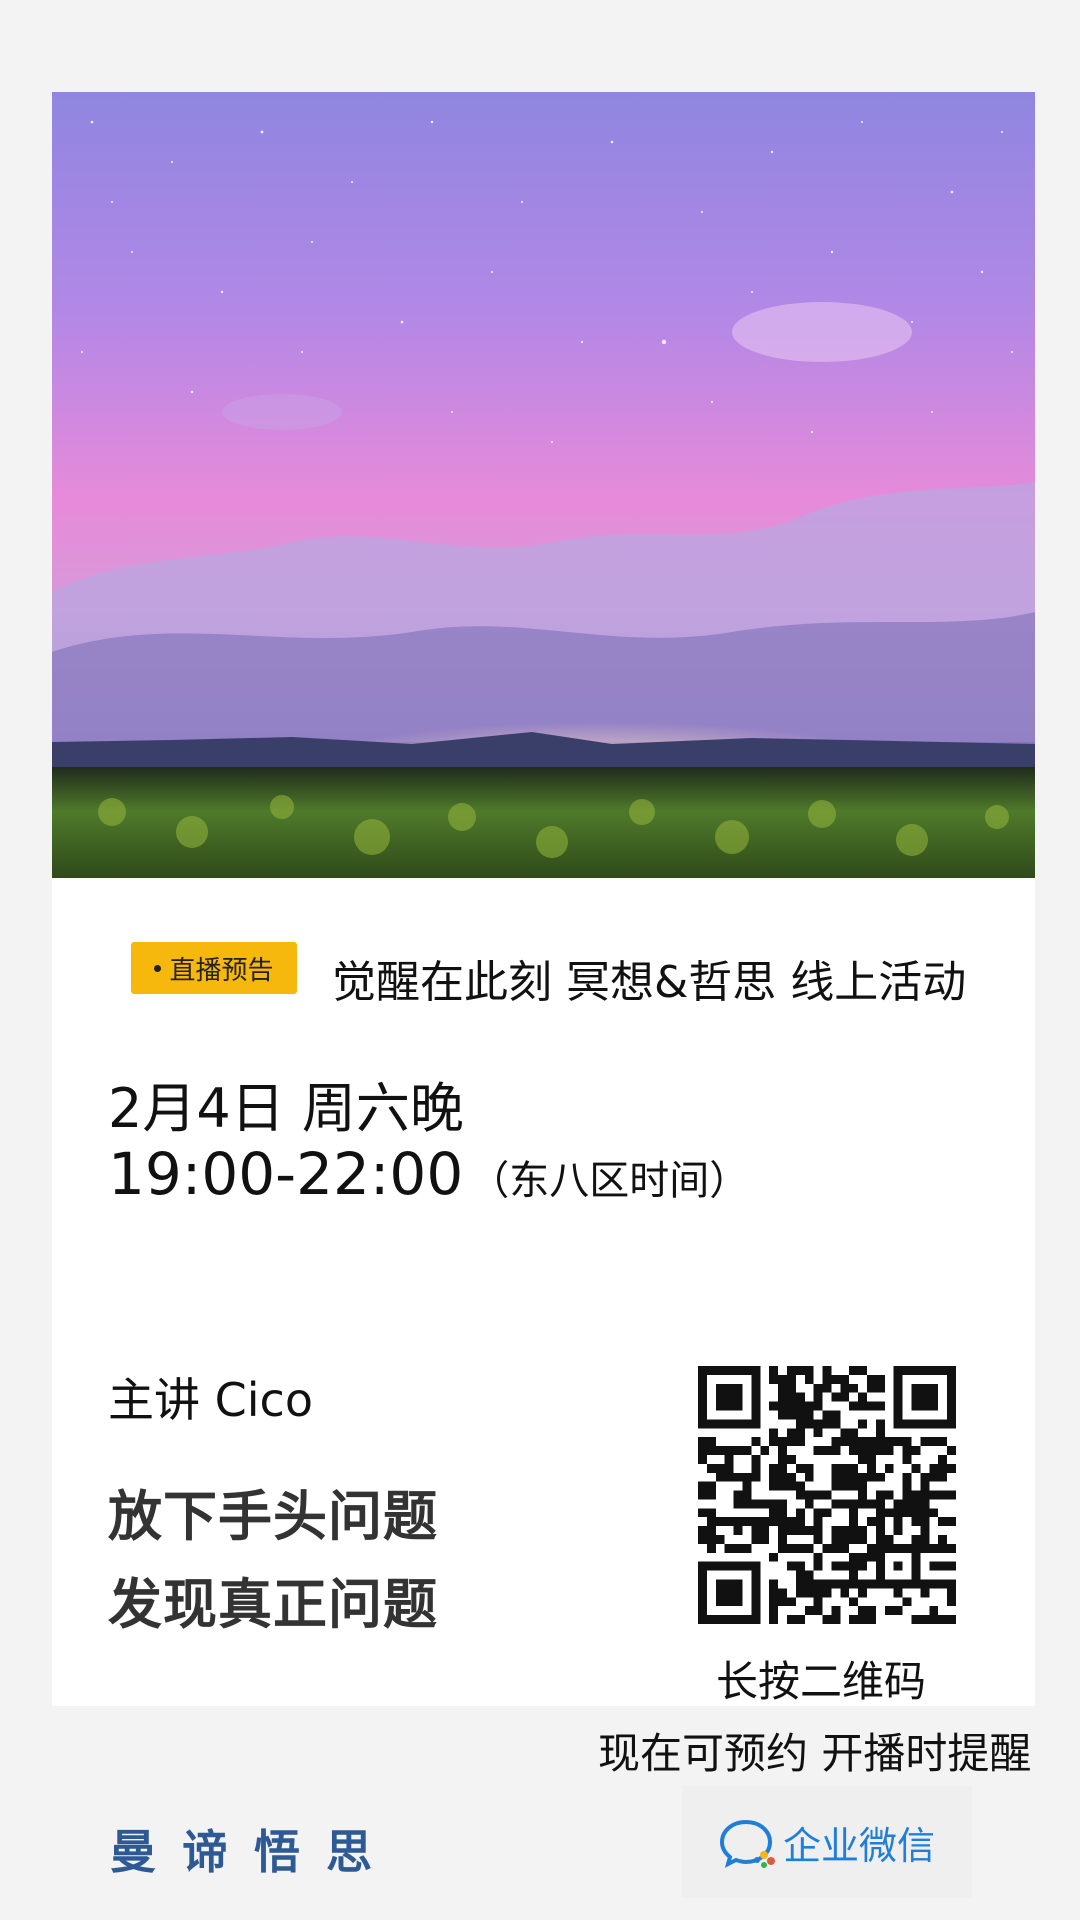 Image resolution: width=1080 pixels, height=1920 pixels. What do you see at coordinates (286, 1174) in the screenshot?
I see `event-time-range: 19:00-22:00` at bounding box center [286, 1174].